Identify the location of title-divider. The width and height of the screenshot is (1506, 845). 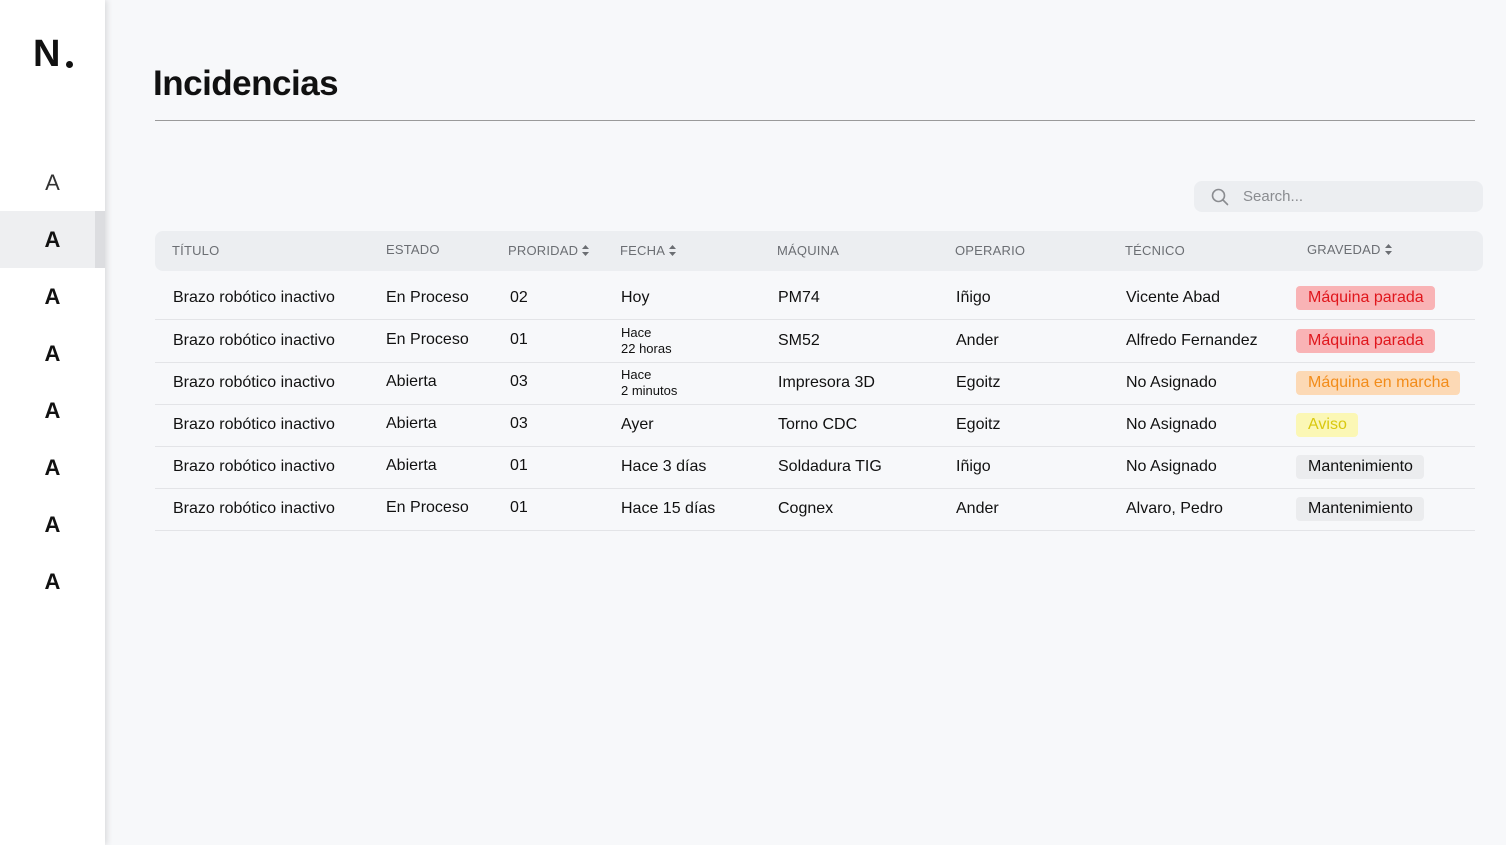
(815, 120).